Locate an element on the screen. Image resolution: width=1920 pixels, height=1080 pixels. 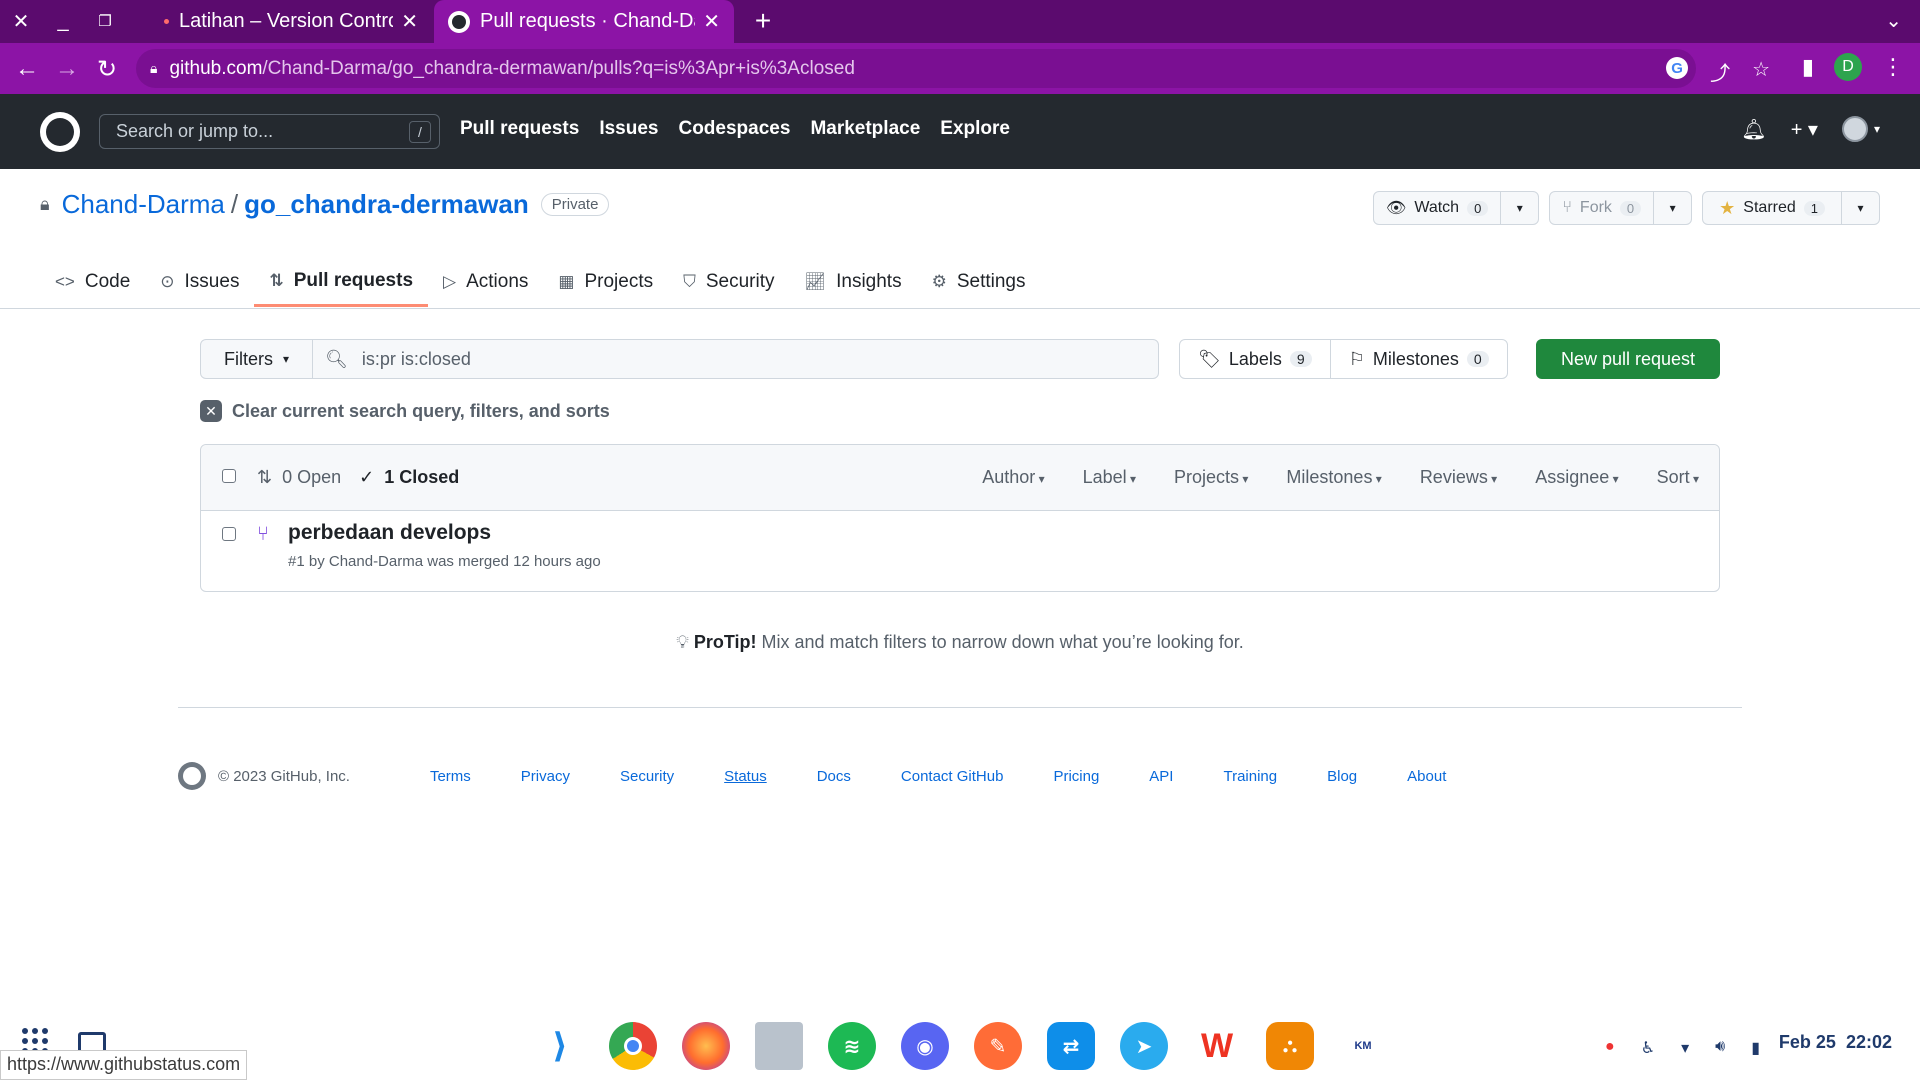
label-filter: Label is located at coordinates (1109, 477).